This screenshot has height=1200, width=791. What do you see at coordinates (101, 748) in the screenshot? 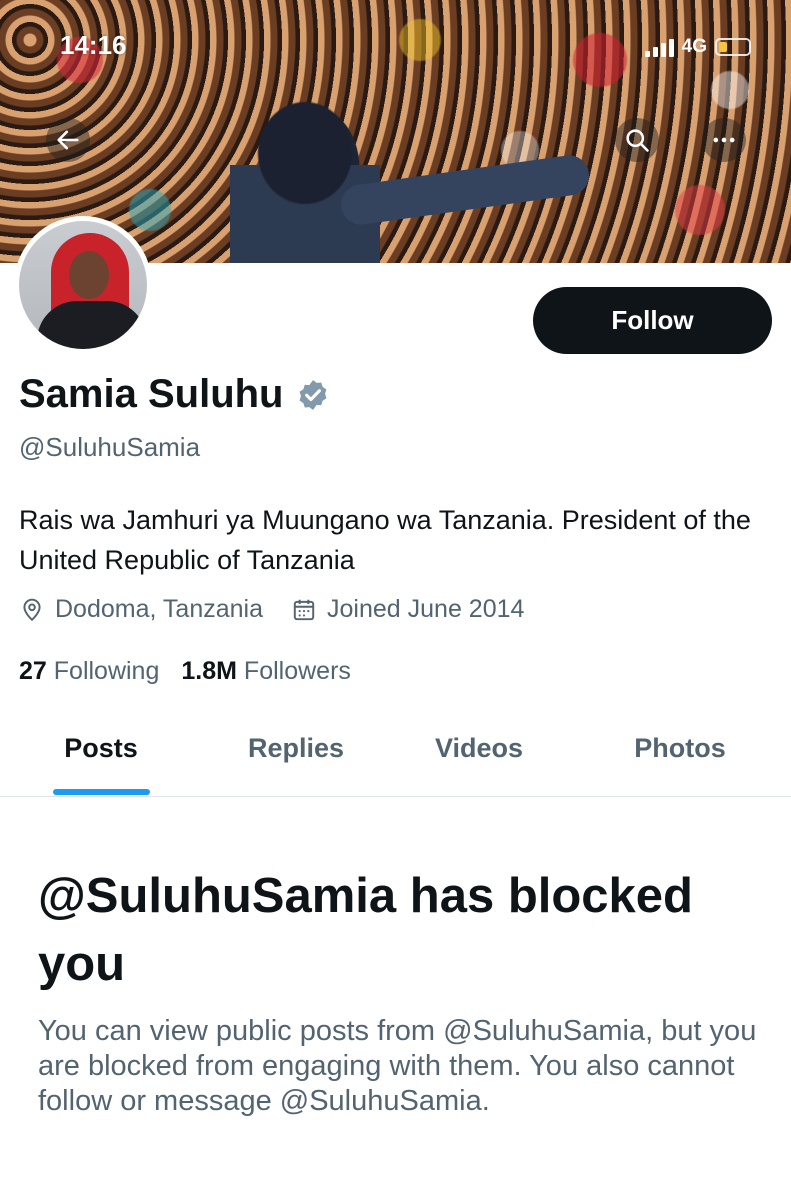
I see `tab-posts: Posts` at bounding box center [101, 748].